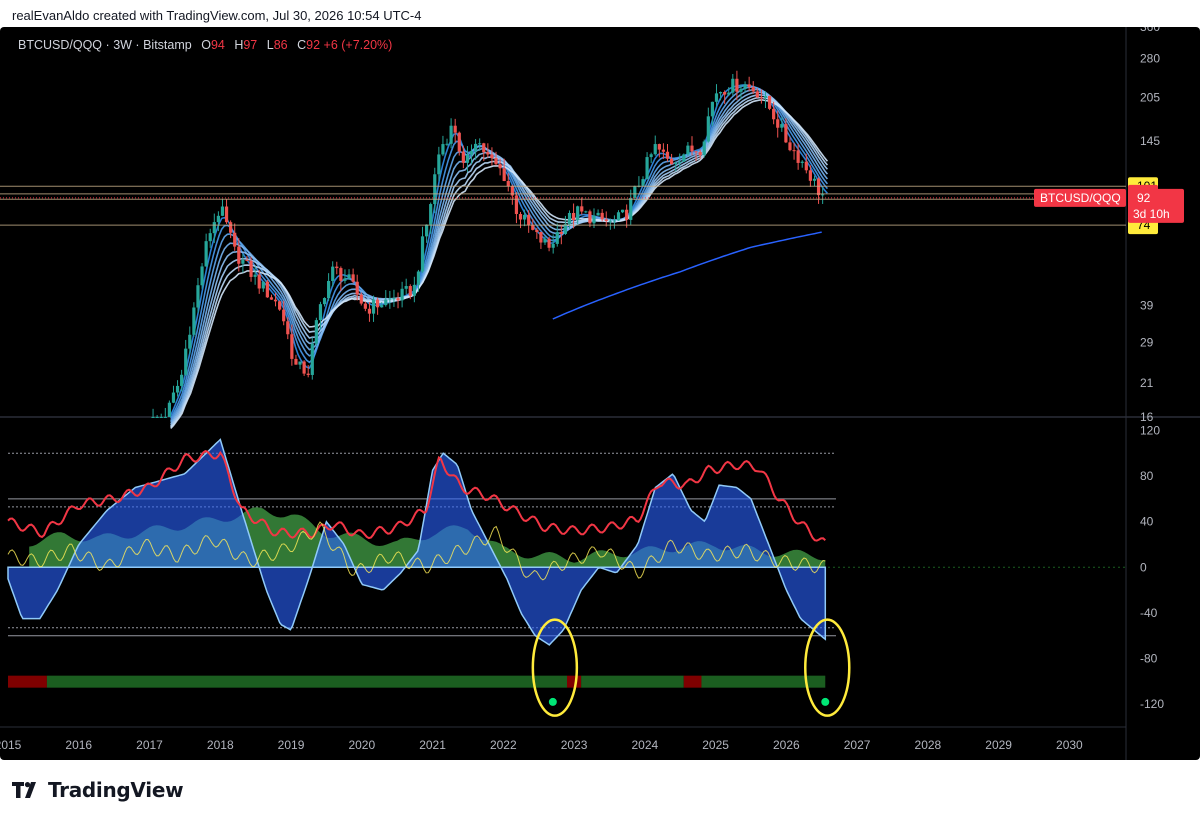  What do you see at coordinates (998, 745) in the screenshot?
I see `time-axis-year-label: 2029` at bounding box center [998, 745].